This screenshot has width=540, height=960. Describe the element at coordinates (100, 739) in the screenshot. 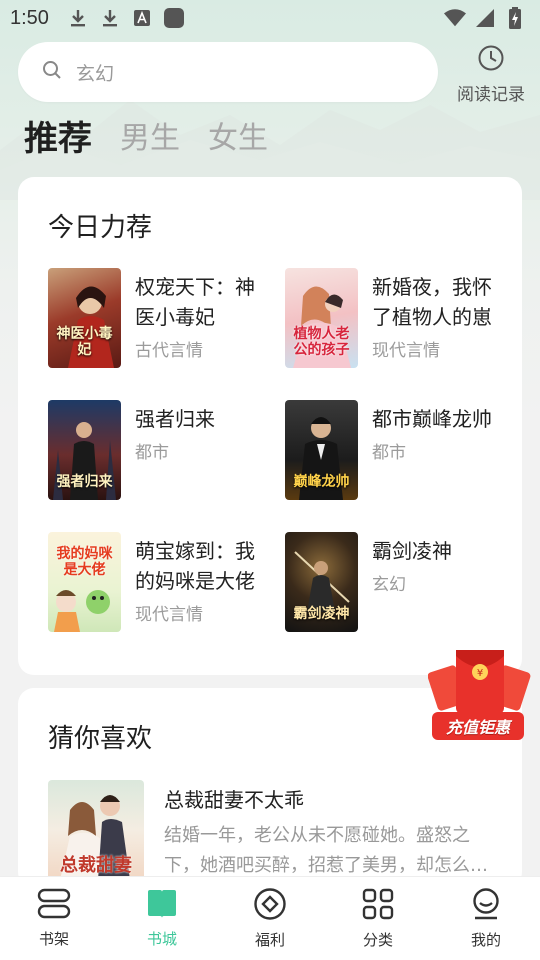

I see `section-title: 猜你喜欢` at that location.